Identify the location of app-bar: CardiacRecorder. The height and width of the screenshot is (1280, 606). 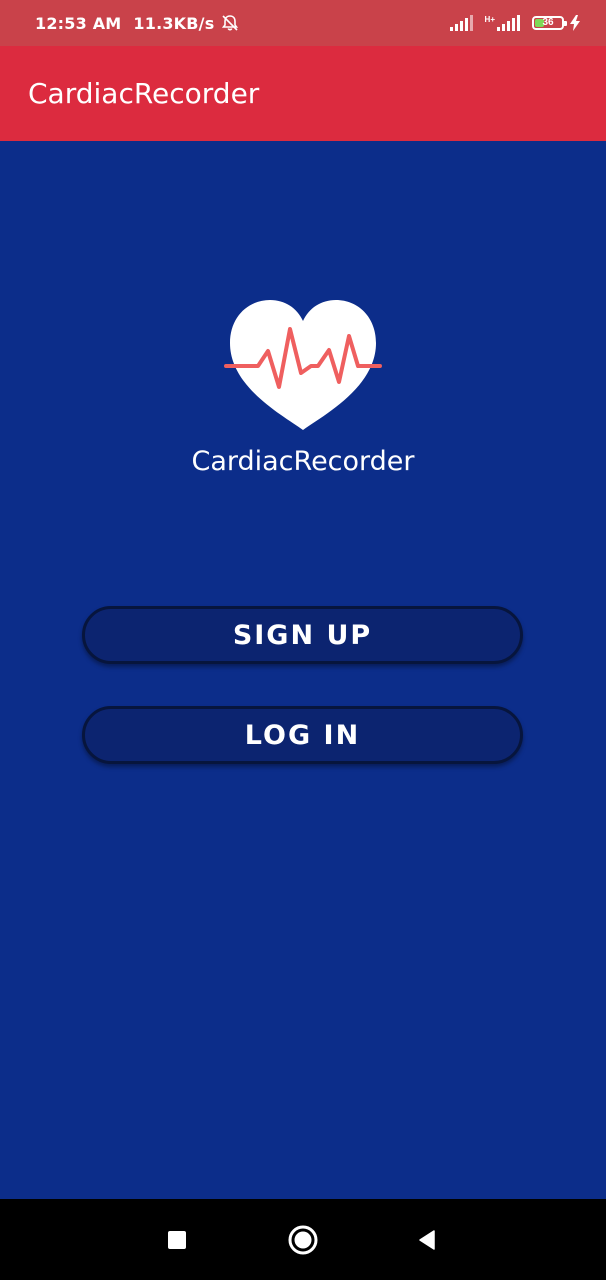
(303, 93).